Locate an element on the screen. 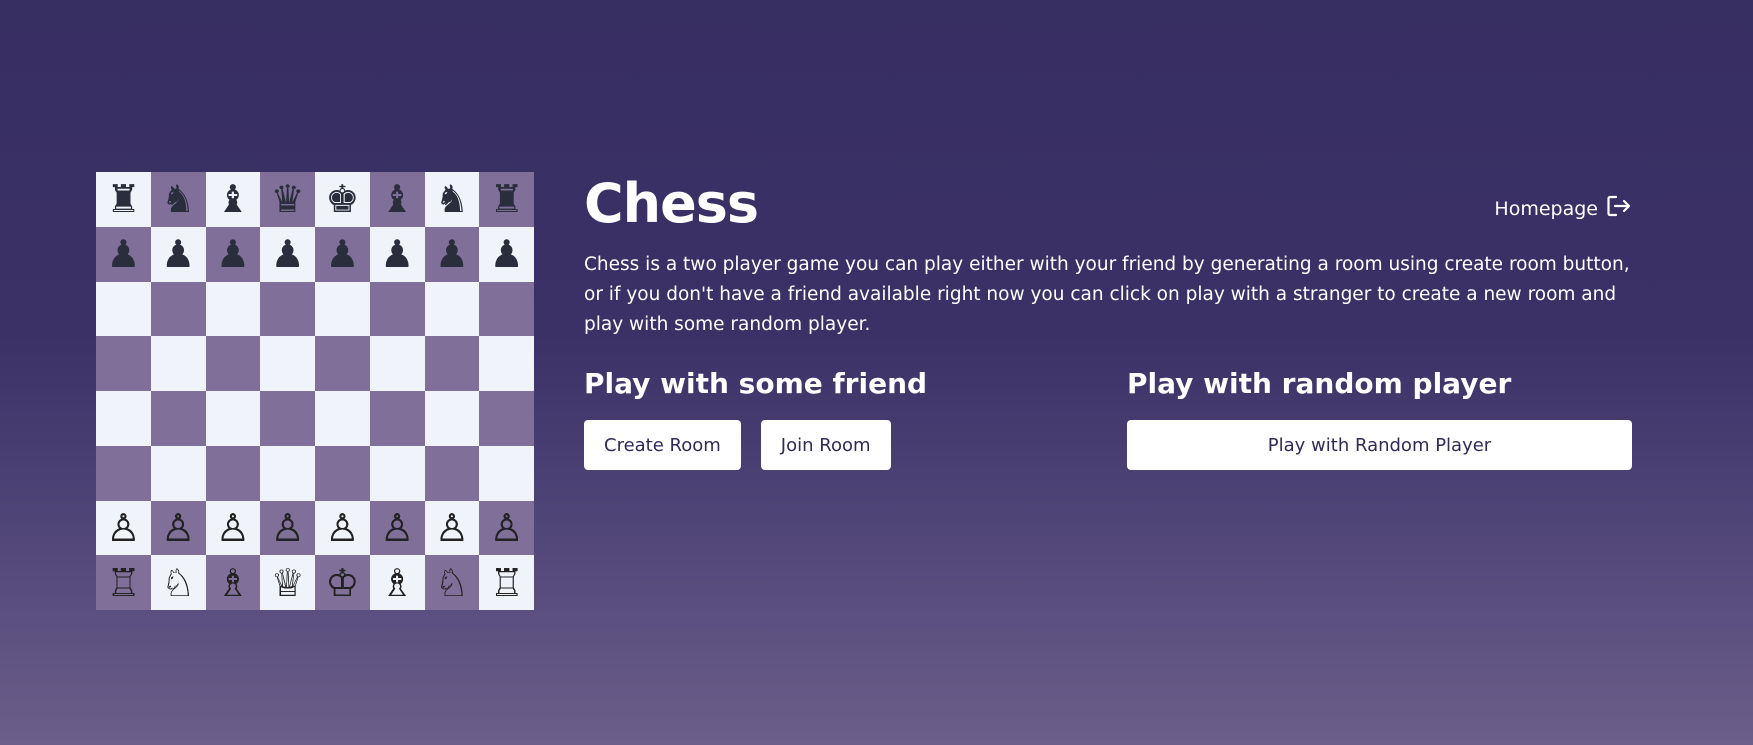 The width and height of the screenshot is (1753, 745). square-f2: ♙ is located at coordinates (397, 528).